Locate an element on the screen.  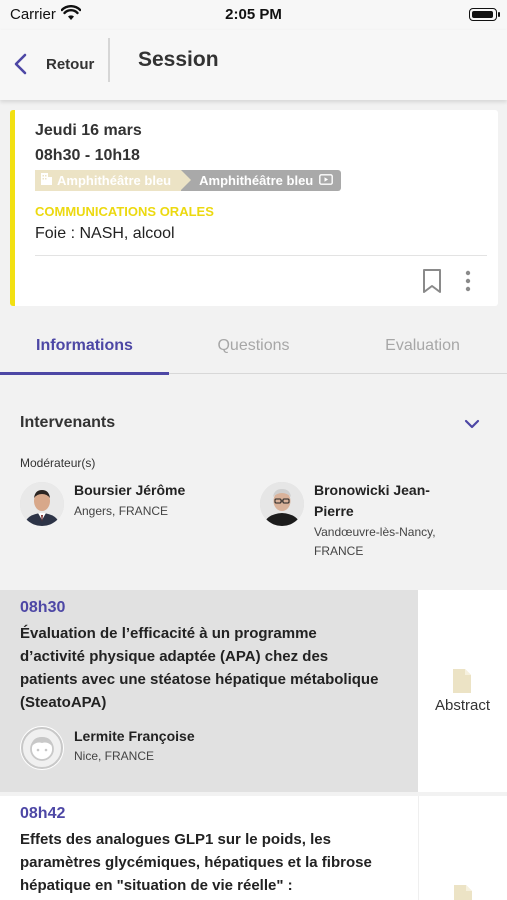
card-divider is located at coordinates (261, 255).